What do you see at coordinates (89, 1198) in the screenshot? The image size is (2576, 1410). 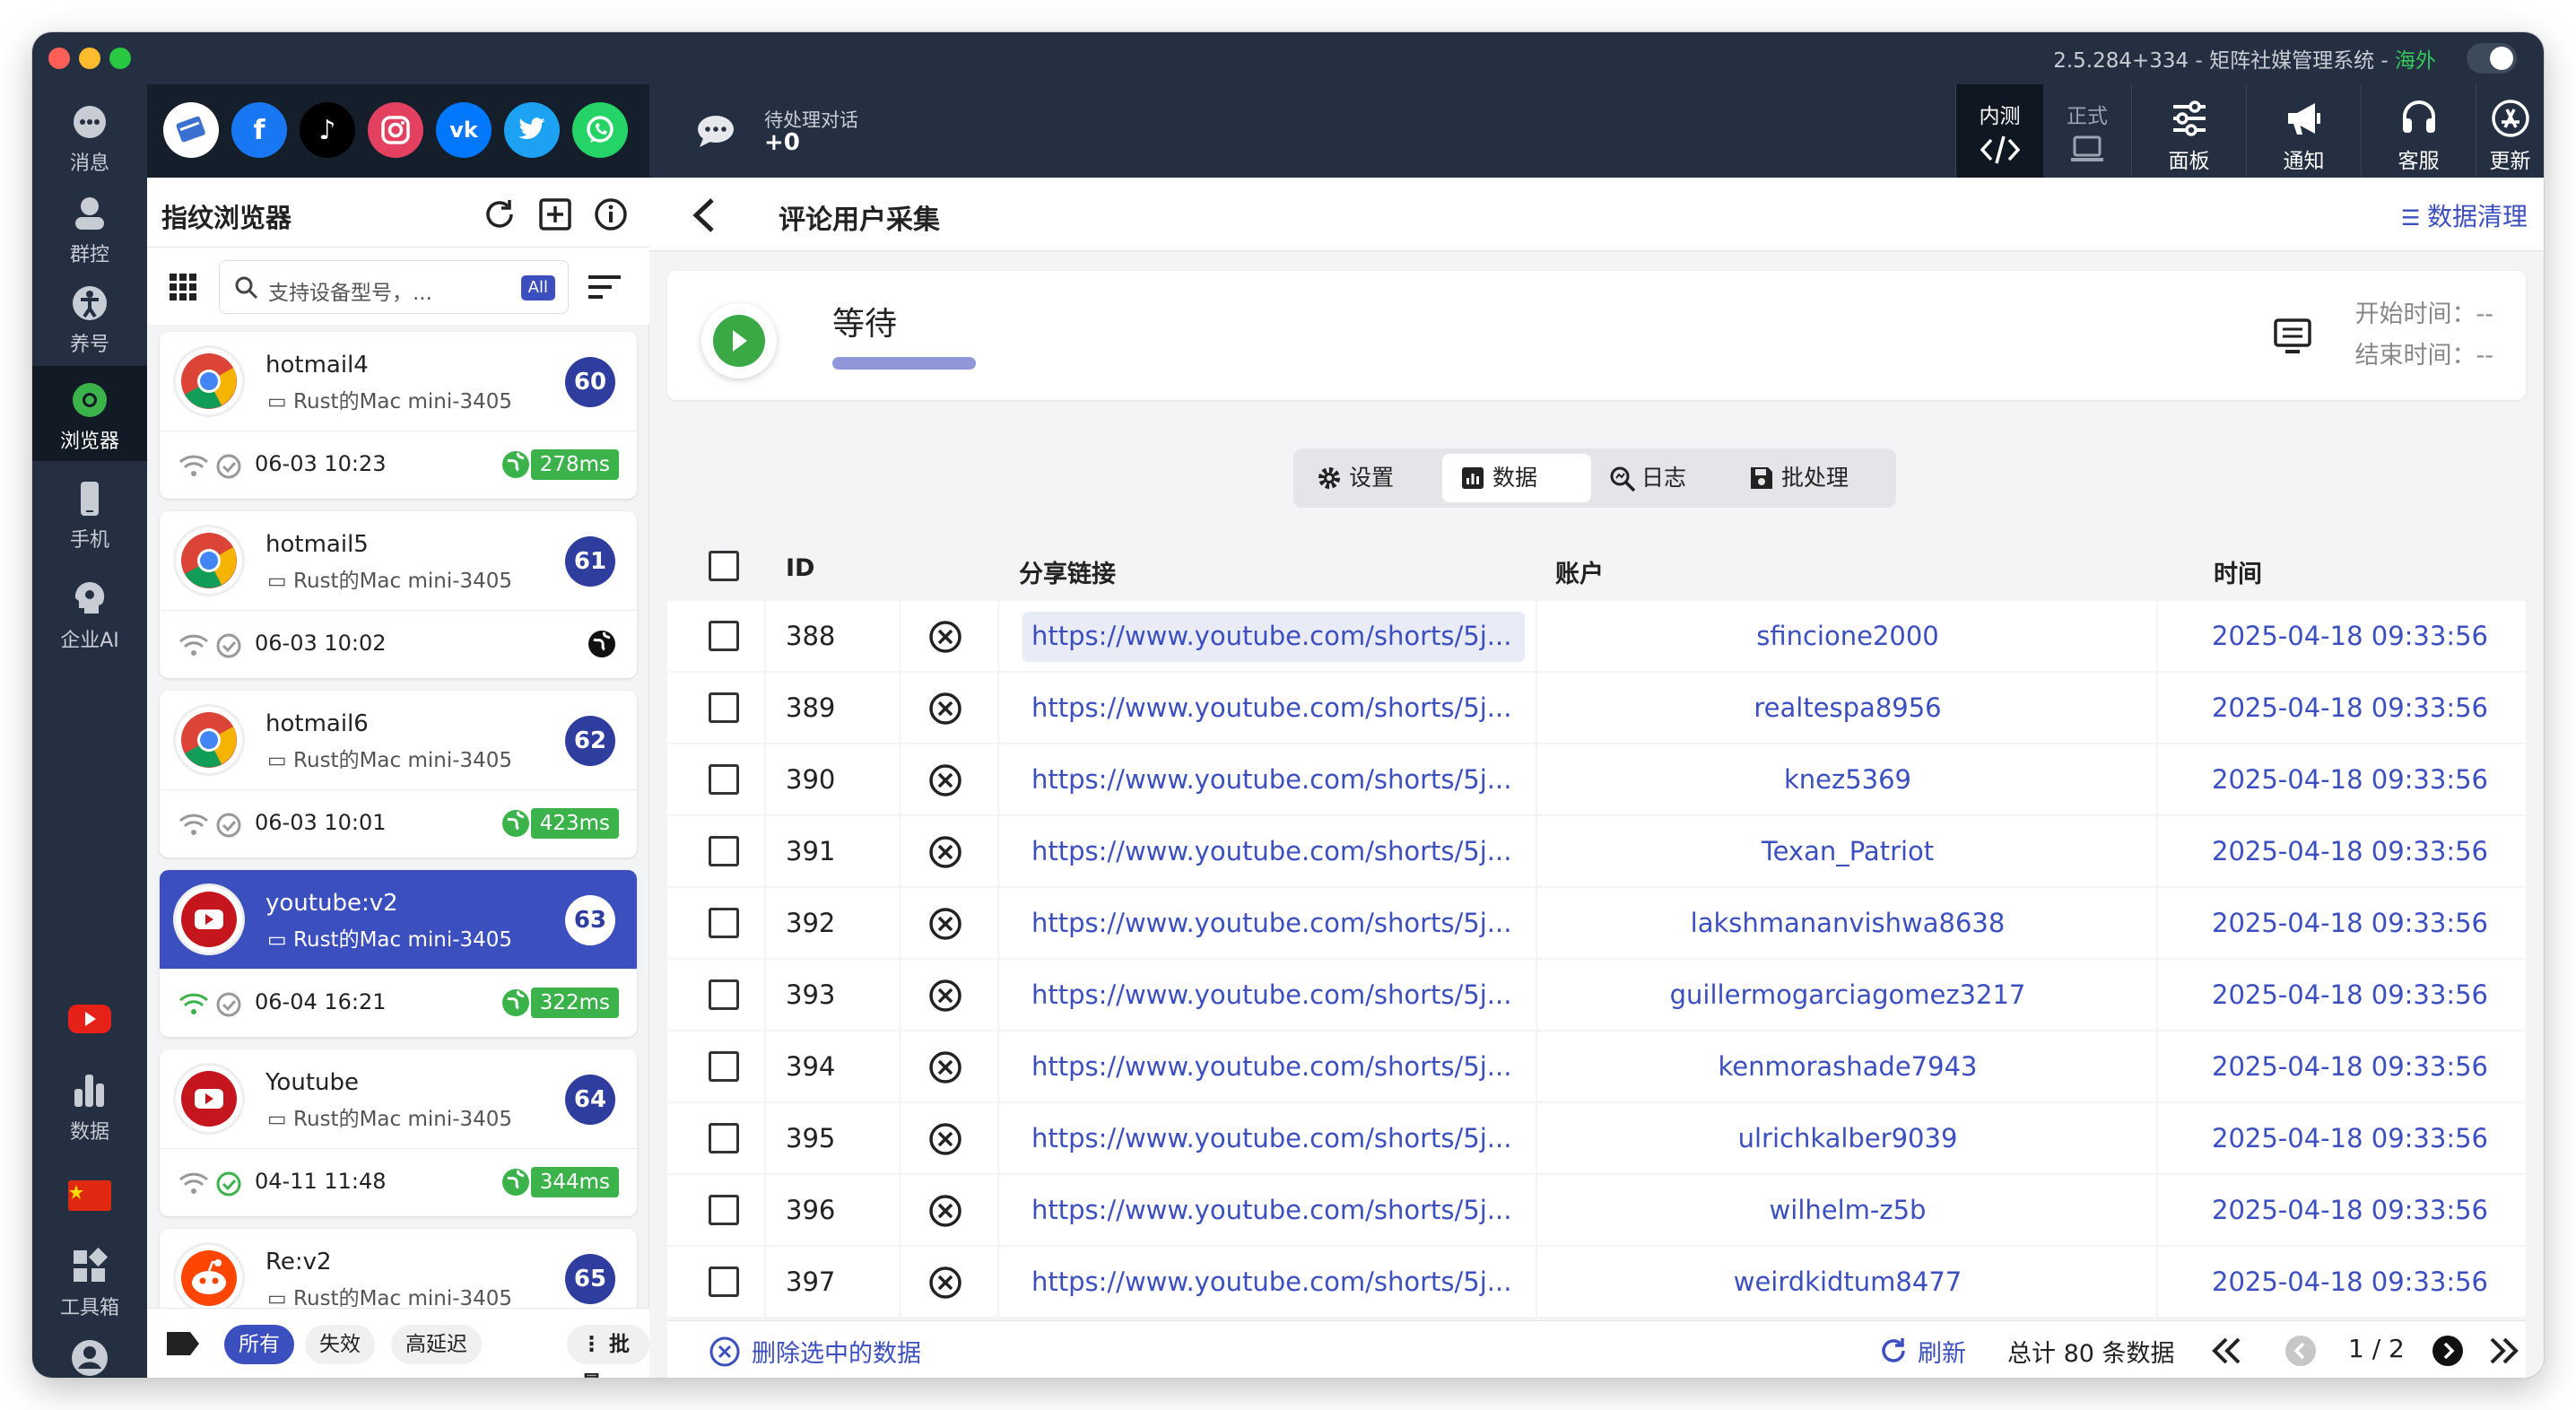 I see `sidebar-item-language` at bounding box center [89, 1198].